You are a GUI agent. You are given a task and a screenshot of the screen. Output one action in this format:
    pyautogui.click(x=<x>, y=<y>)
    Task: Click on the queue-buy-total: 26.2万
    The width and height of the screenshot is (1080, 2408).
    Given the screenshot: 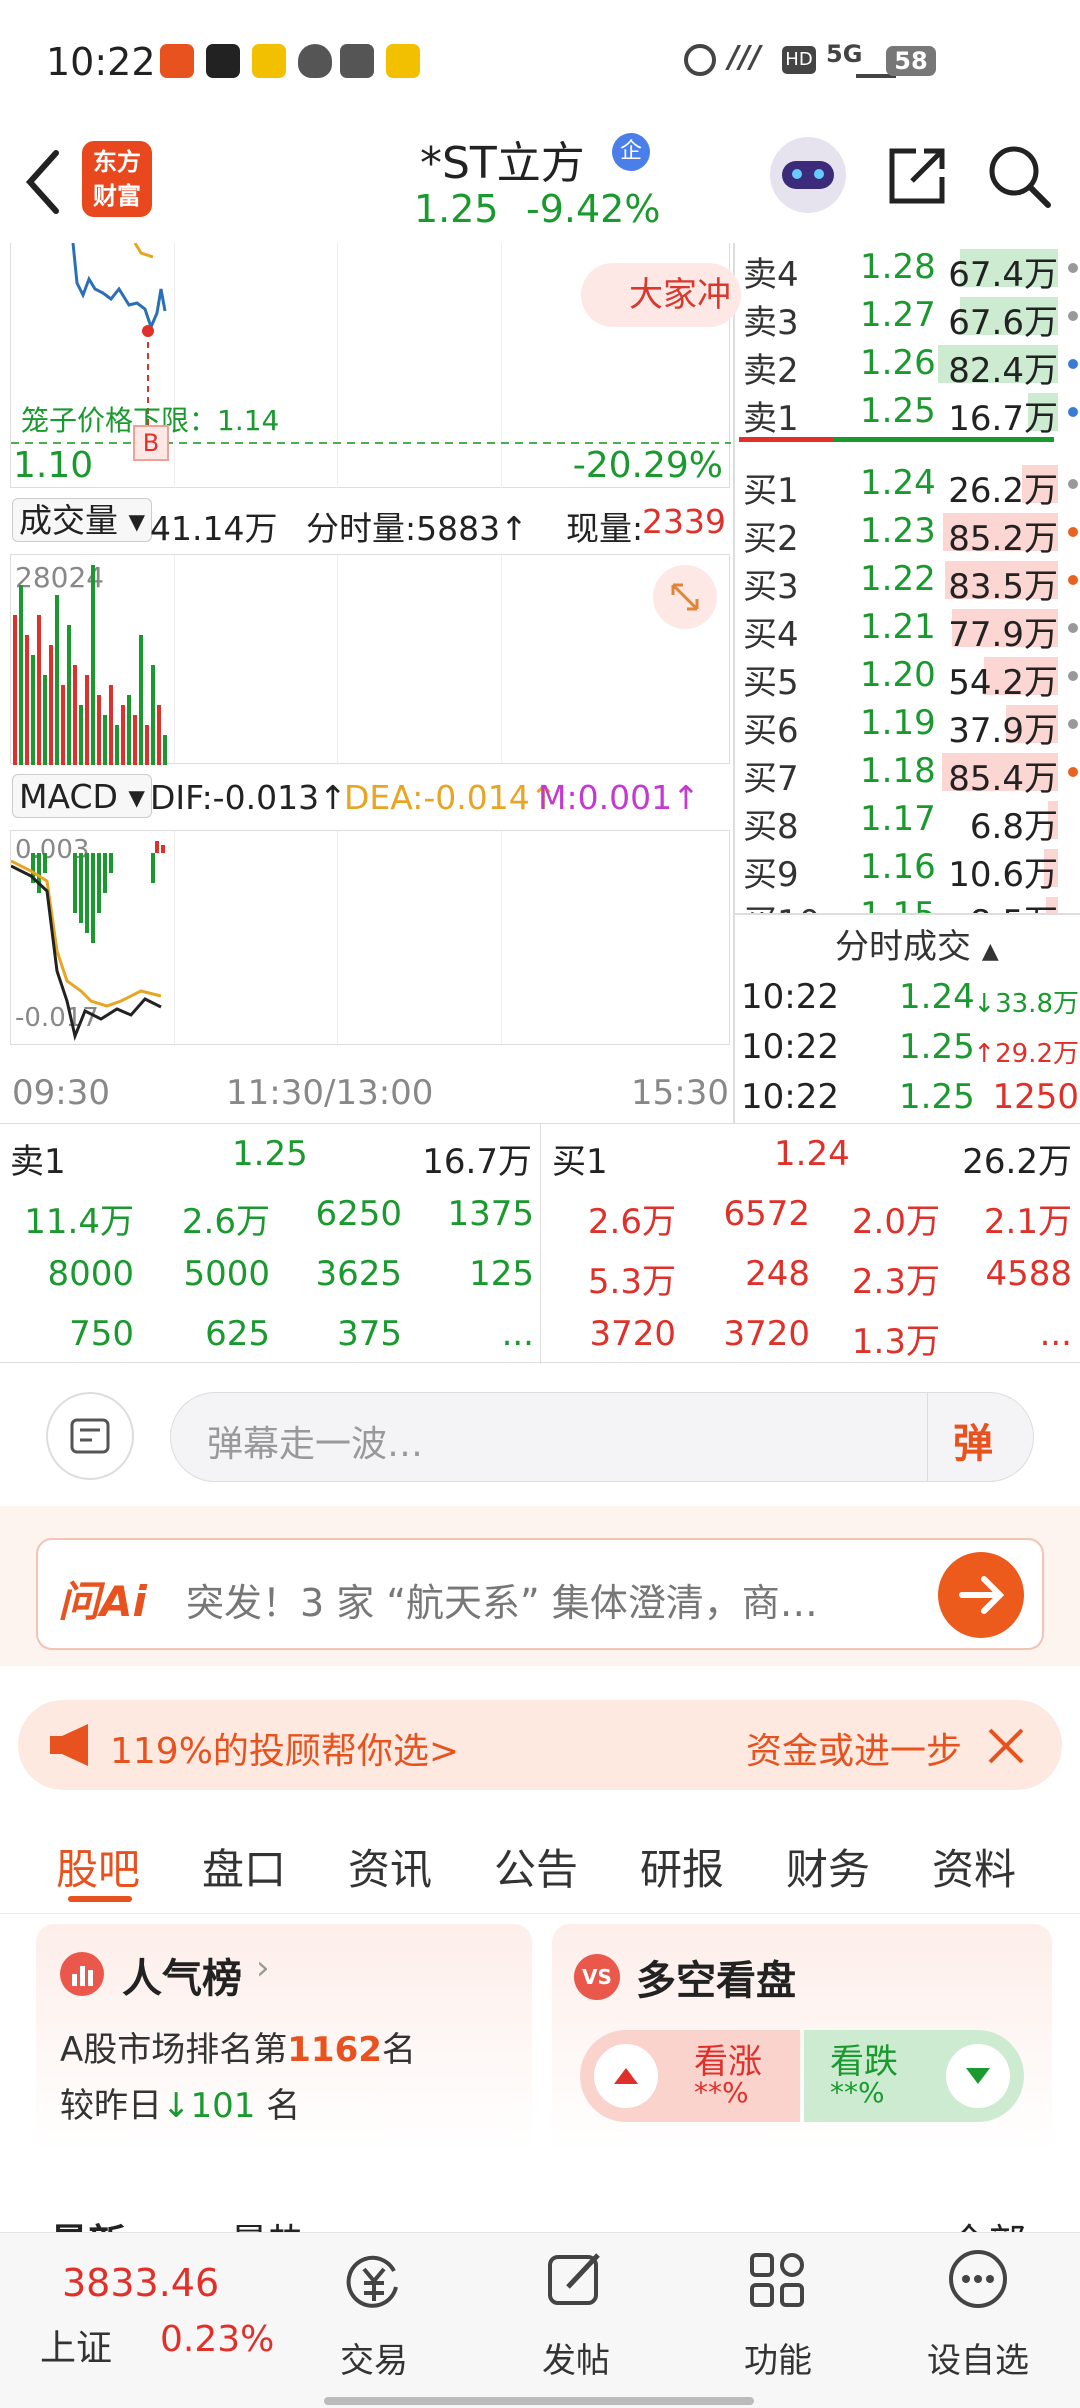 What is the action you would take?
    pyautogui.click(x=1017, y=1162)
    